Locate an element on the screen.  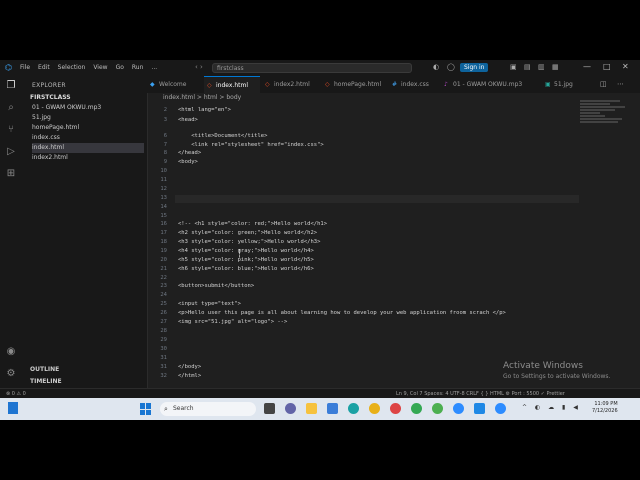
more-actions-icon: ⋯ is located at coordinates (620, 84).